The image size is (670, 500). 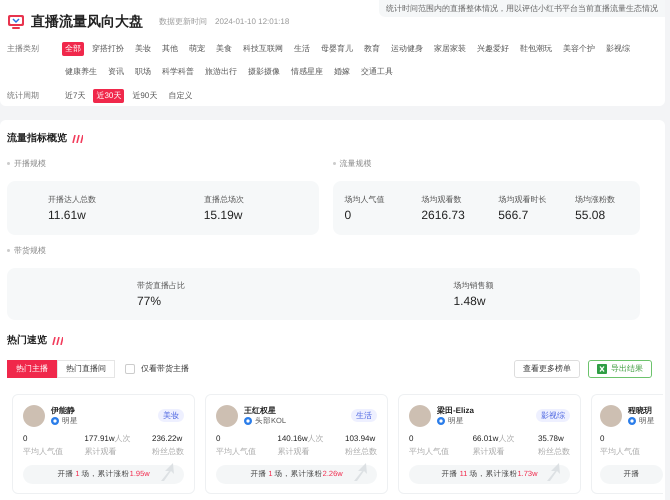 I want to click on section-heading: 热门速览, so click(x=27, y=341).